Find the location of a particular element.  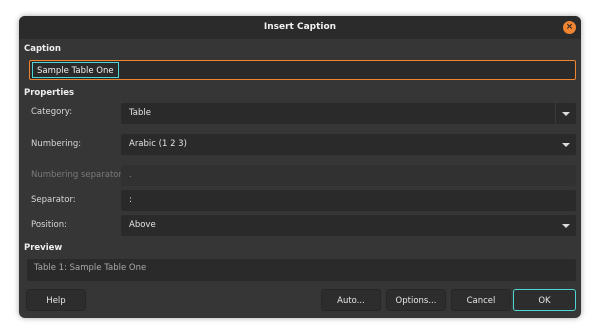

numbering-dropdown-button is located at coordinates (566, 144).